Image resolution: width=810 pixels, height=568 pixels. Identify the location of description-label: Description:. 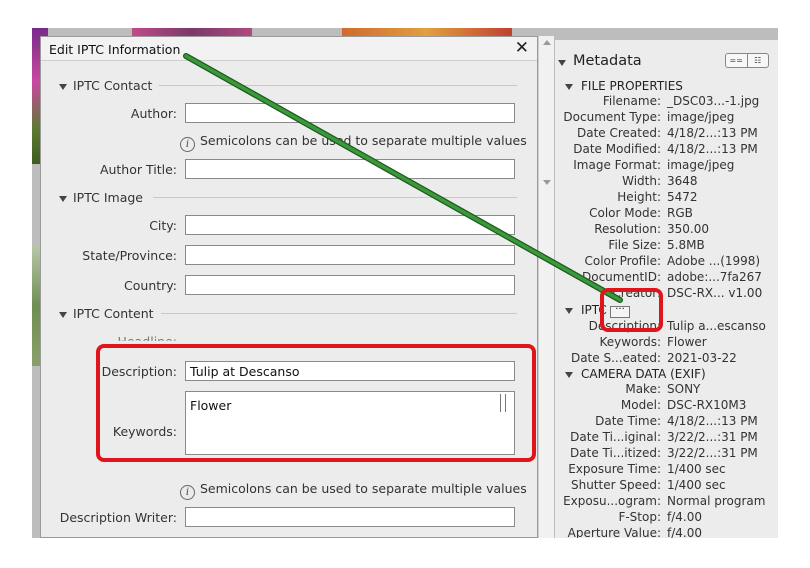
(139, 371).